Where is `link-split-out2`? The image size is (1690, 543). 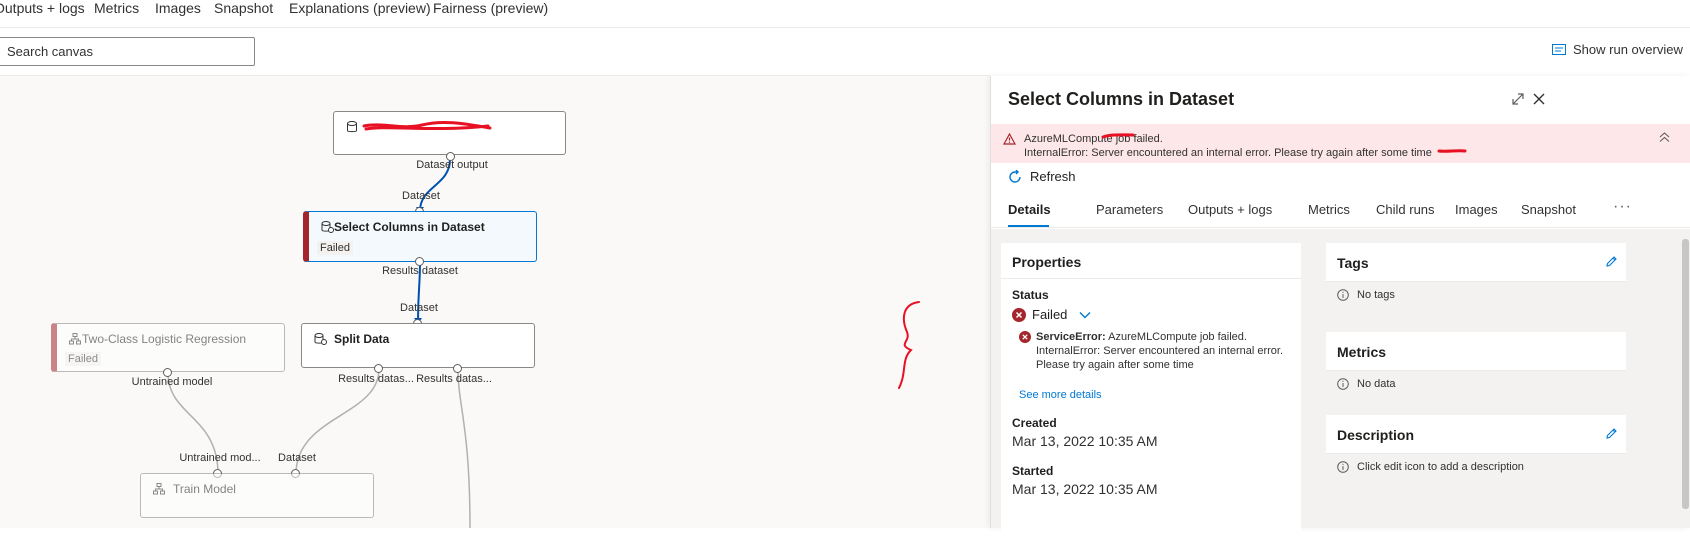
link-split-out2 is located at coordinates (464, 448).